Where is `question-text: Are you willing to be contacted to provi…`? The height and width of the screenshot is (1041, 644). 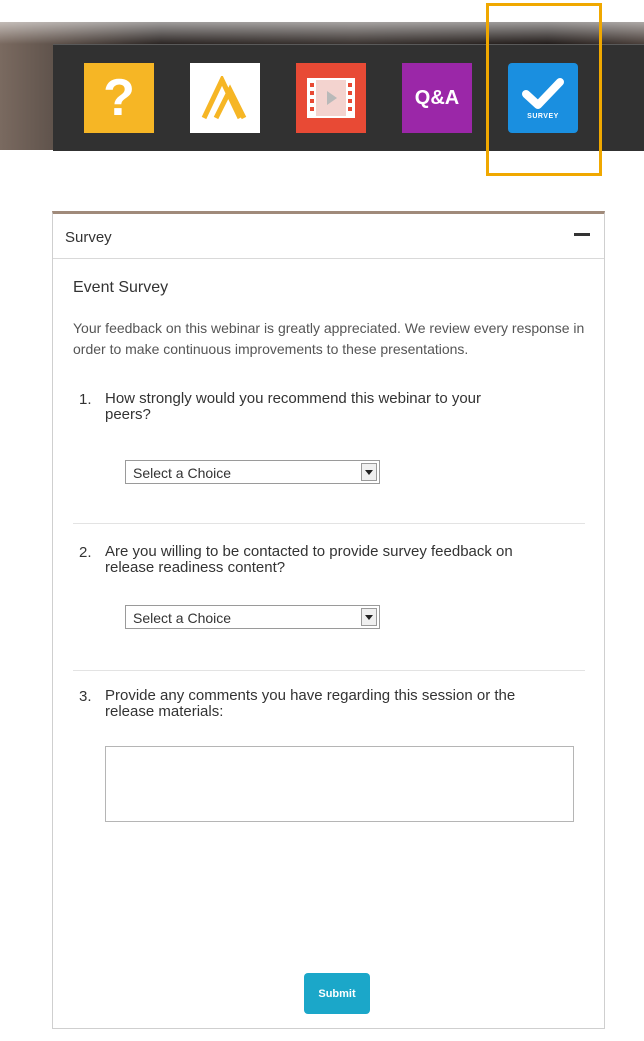 question-text: Are you willing to be contacted to provi… is located at coordinates (309, 559).